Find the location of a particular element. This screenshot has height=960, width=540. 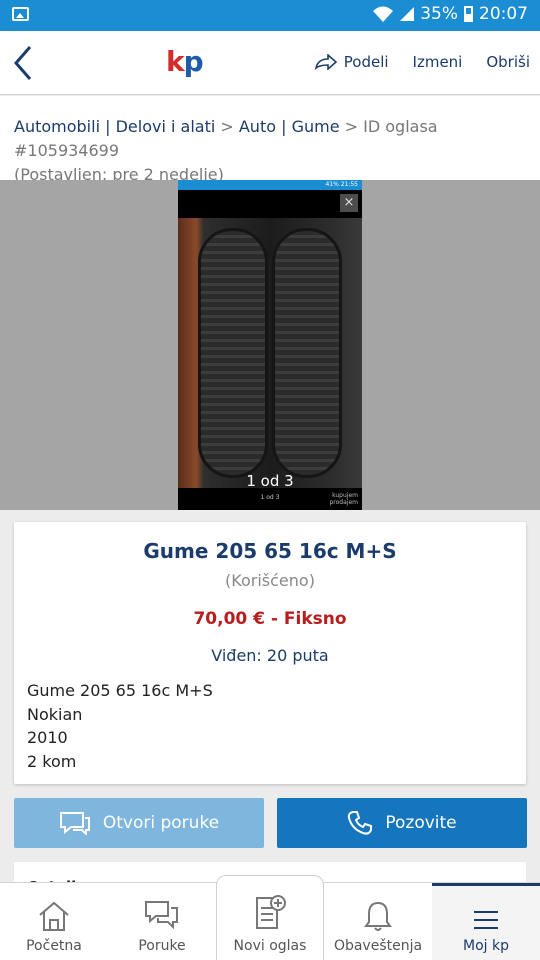

nav-new-ad: Novi oglas is located at coordinates (270, 921).